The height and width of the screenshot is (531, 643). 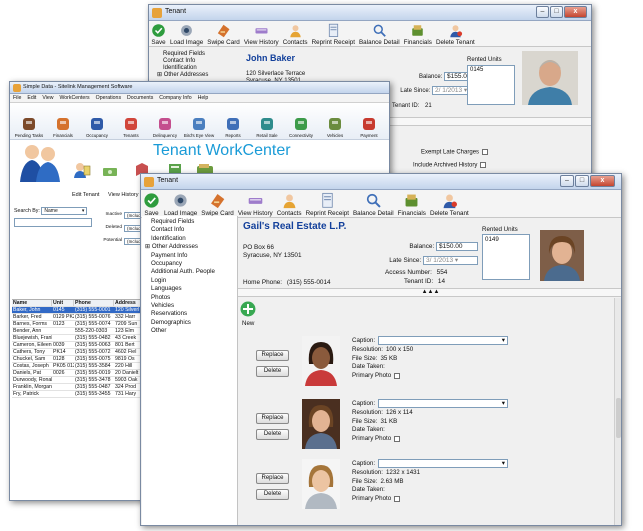 What do you see at coordinates (189, 256) in the screenshot?
I see `nav-item: Payment Info` at bounding box center [189, 256].